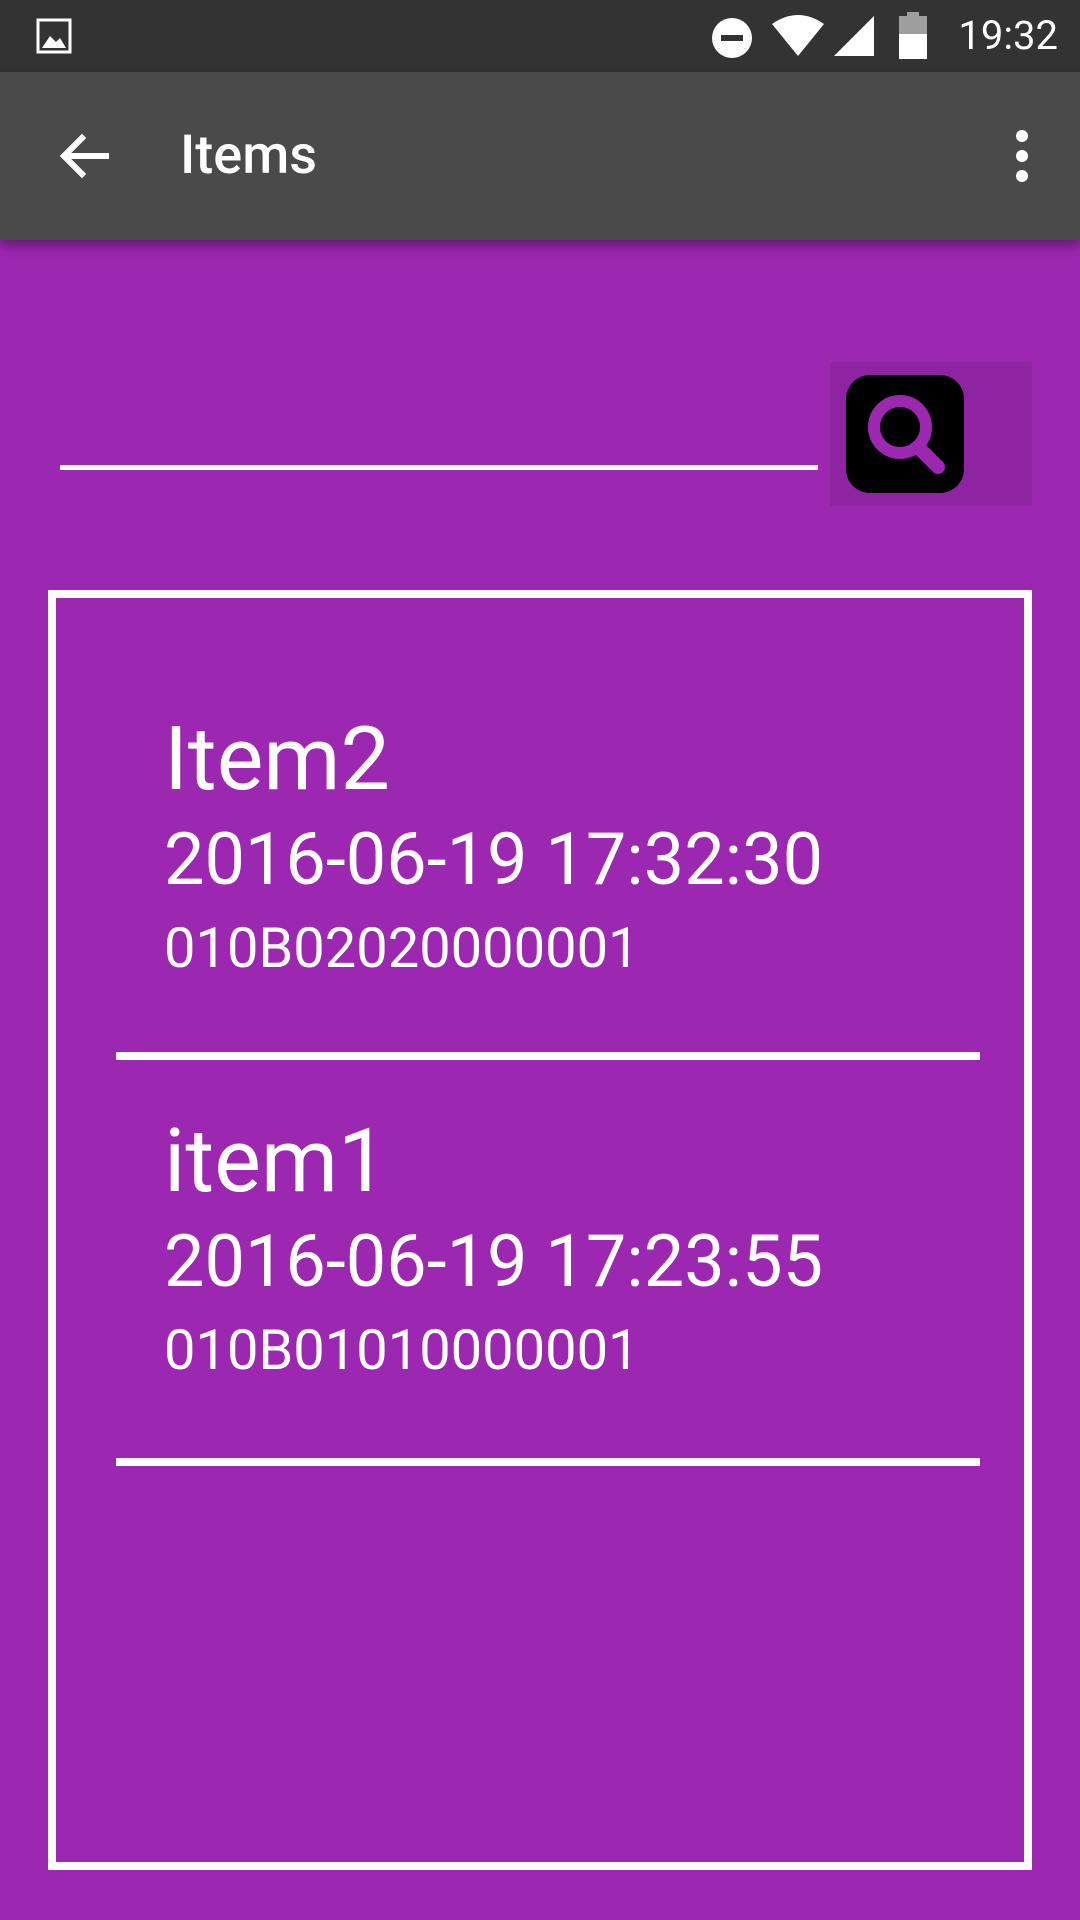  What do you see at coordinates (276, 1161) in the screenshot?
I see `item-name: item1` at bounding box center [276, 1161].